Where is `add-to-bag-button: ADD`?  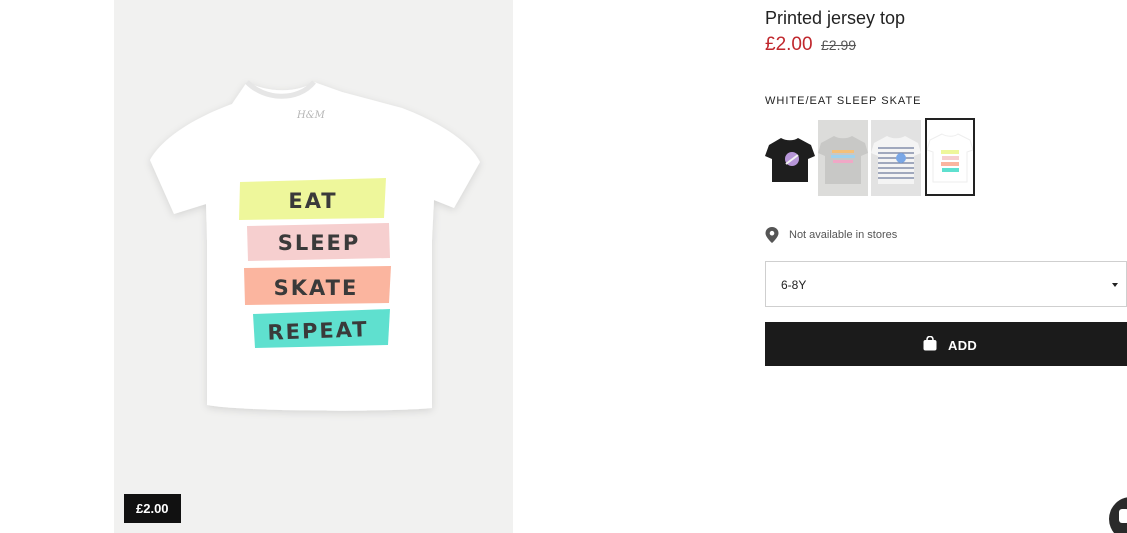
add-to-bag-button: ADD is located at coordinates (946, 344).